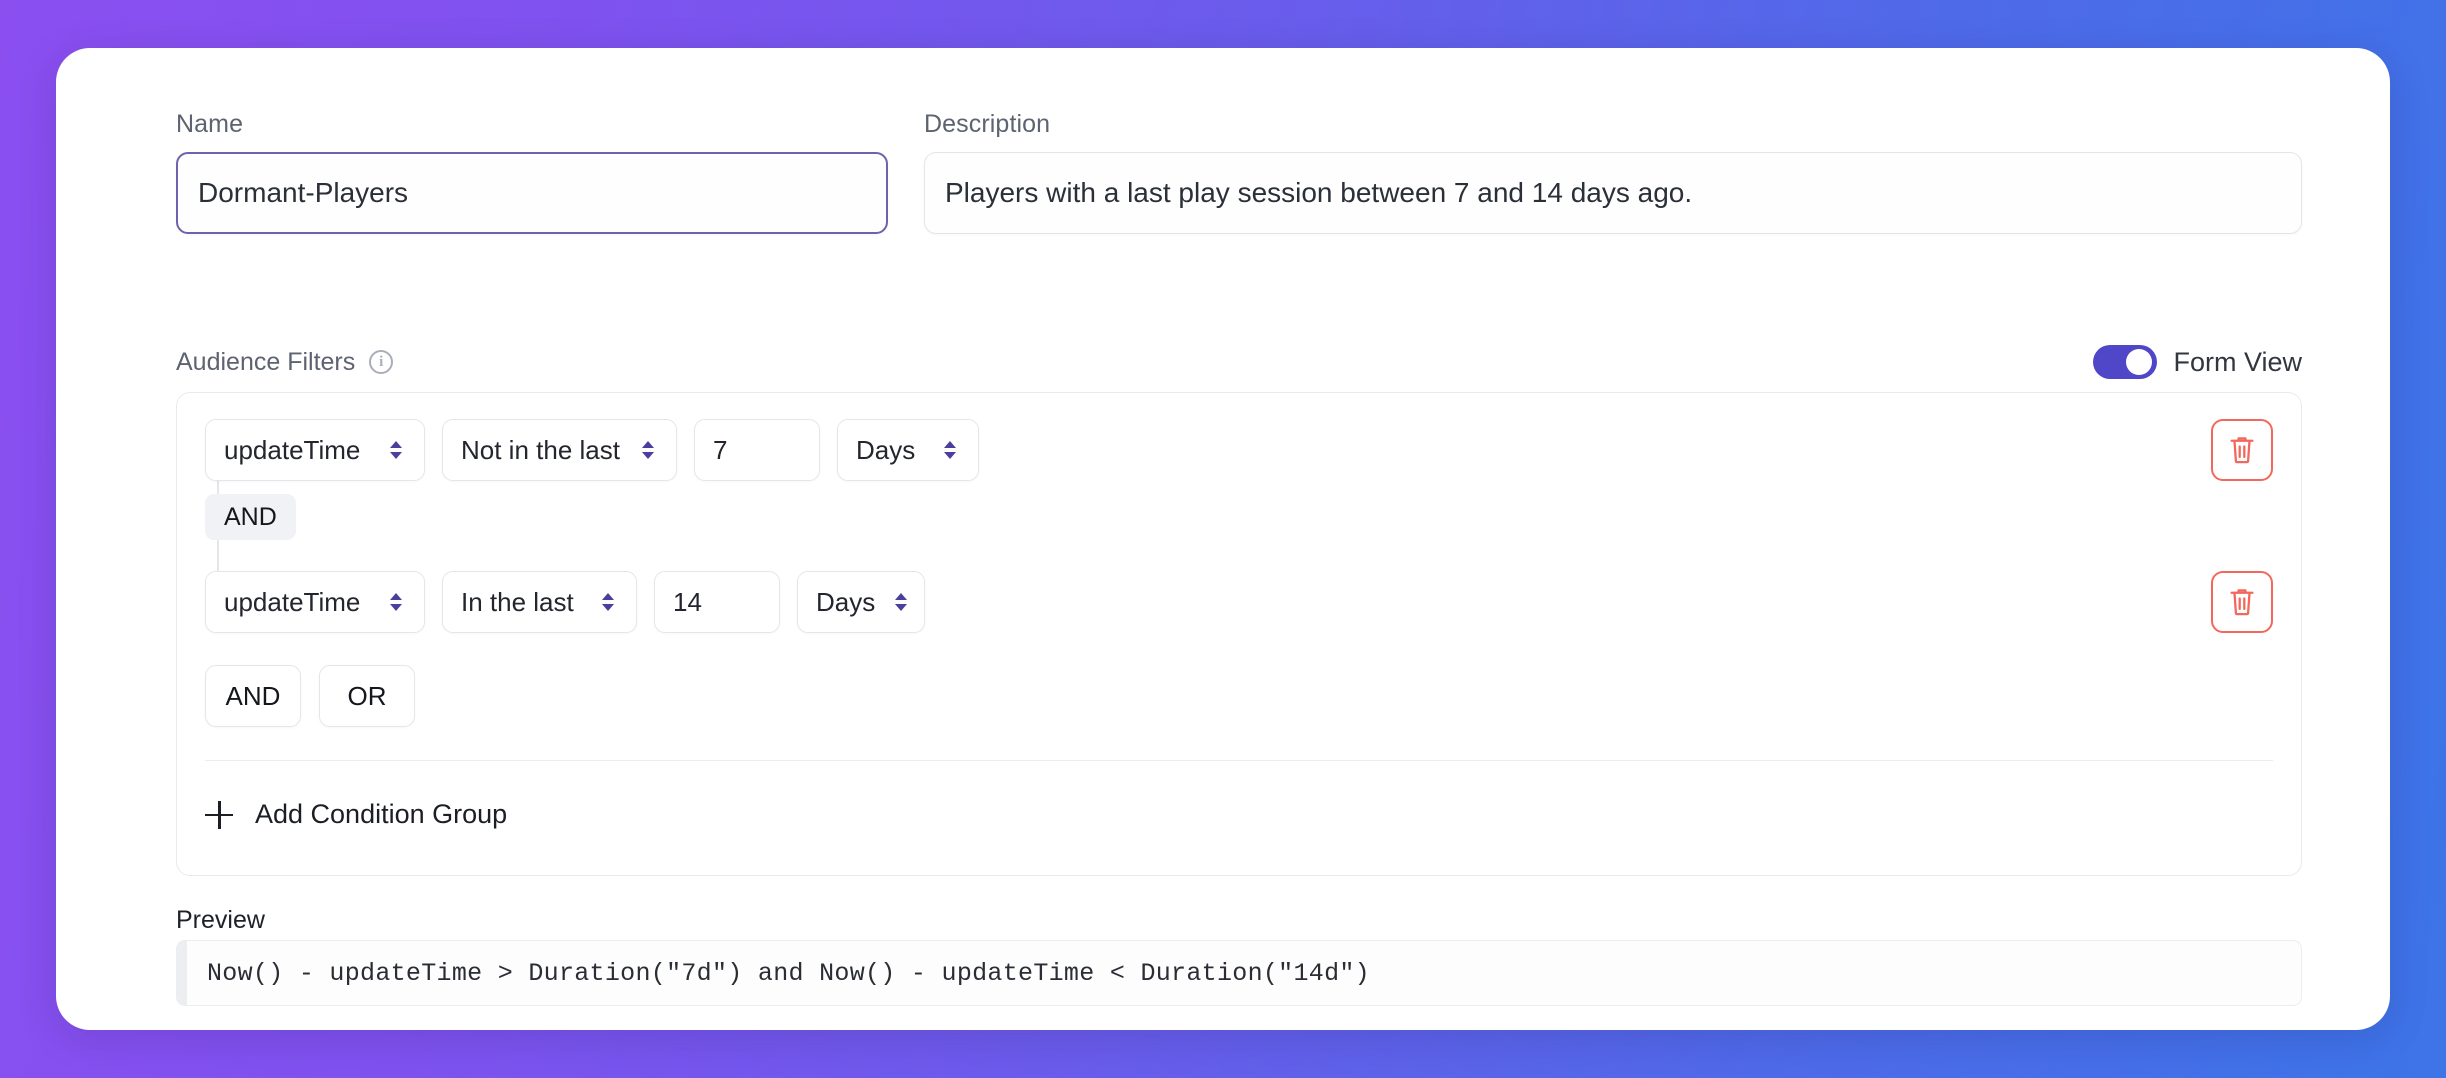  What do you see at coordinates (2139, 362) in the screenshot?
I see `toggle-knob` at bounding box center [2139, 362].